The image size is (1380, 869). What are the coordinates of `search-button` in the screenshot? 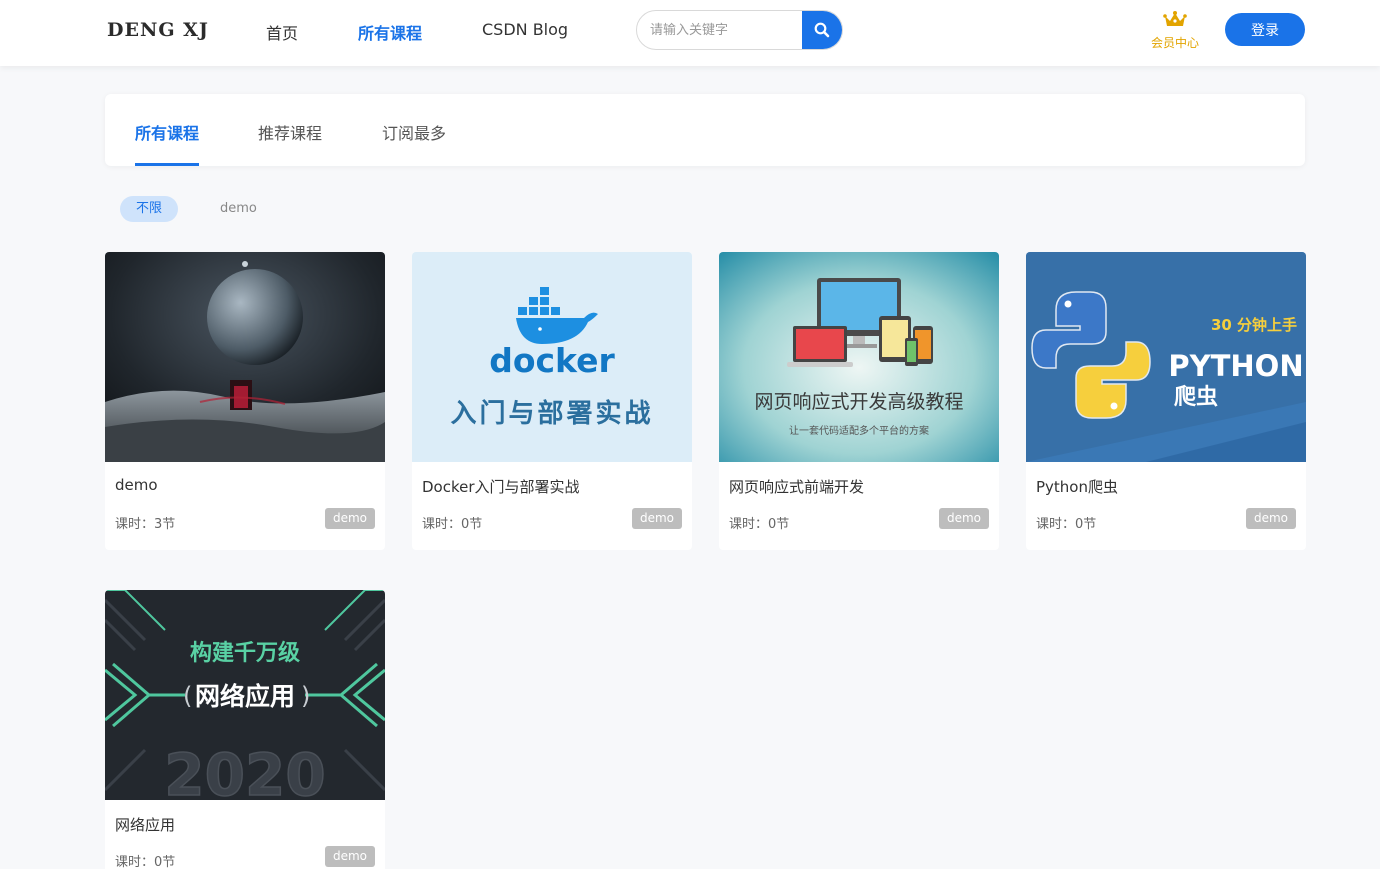 It's located at (822, 30).